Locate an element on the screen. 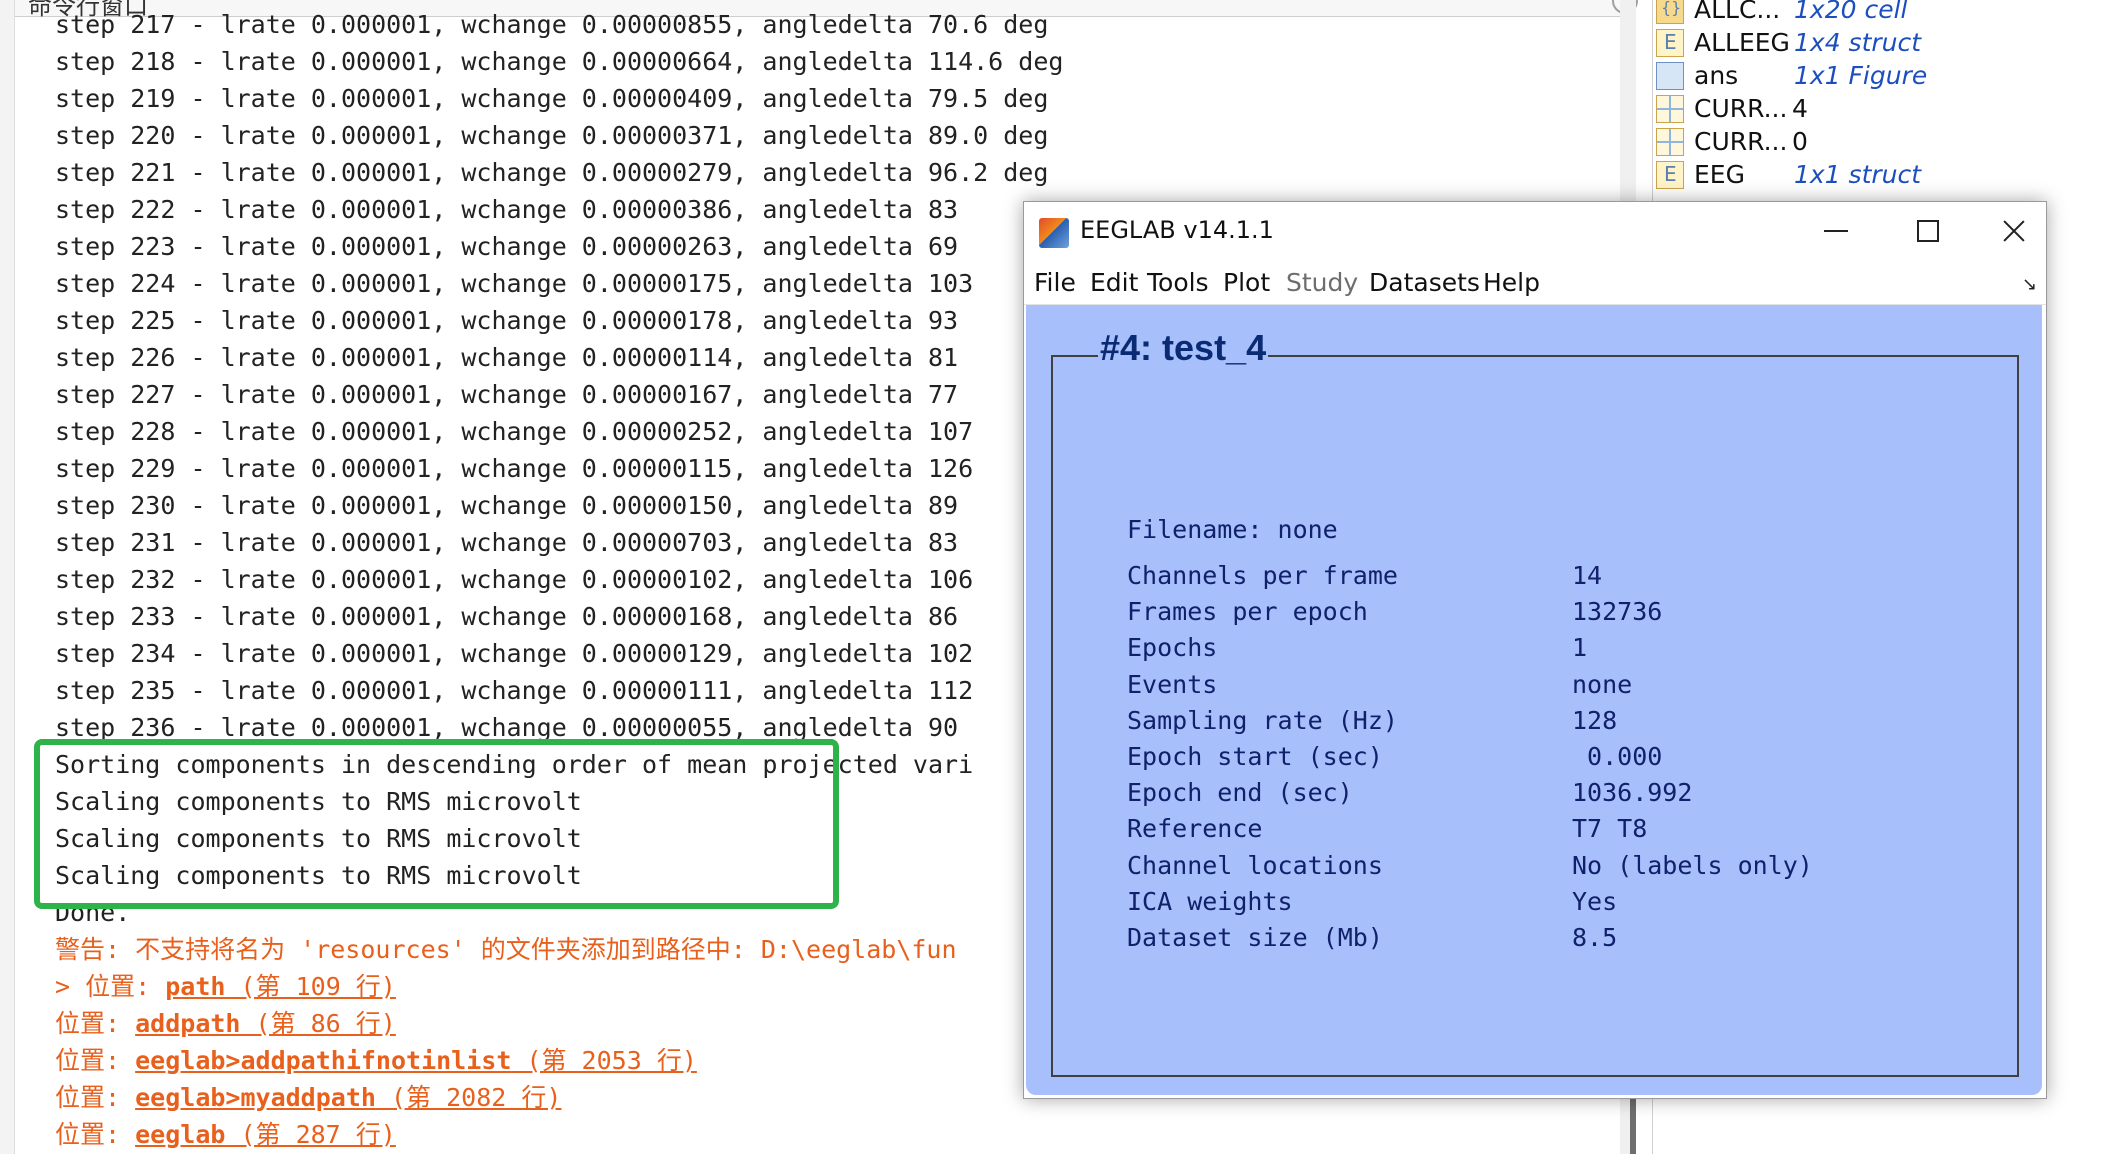  dataset-info-value: none is located at coordinates (1602, 684).